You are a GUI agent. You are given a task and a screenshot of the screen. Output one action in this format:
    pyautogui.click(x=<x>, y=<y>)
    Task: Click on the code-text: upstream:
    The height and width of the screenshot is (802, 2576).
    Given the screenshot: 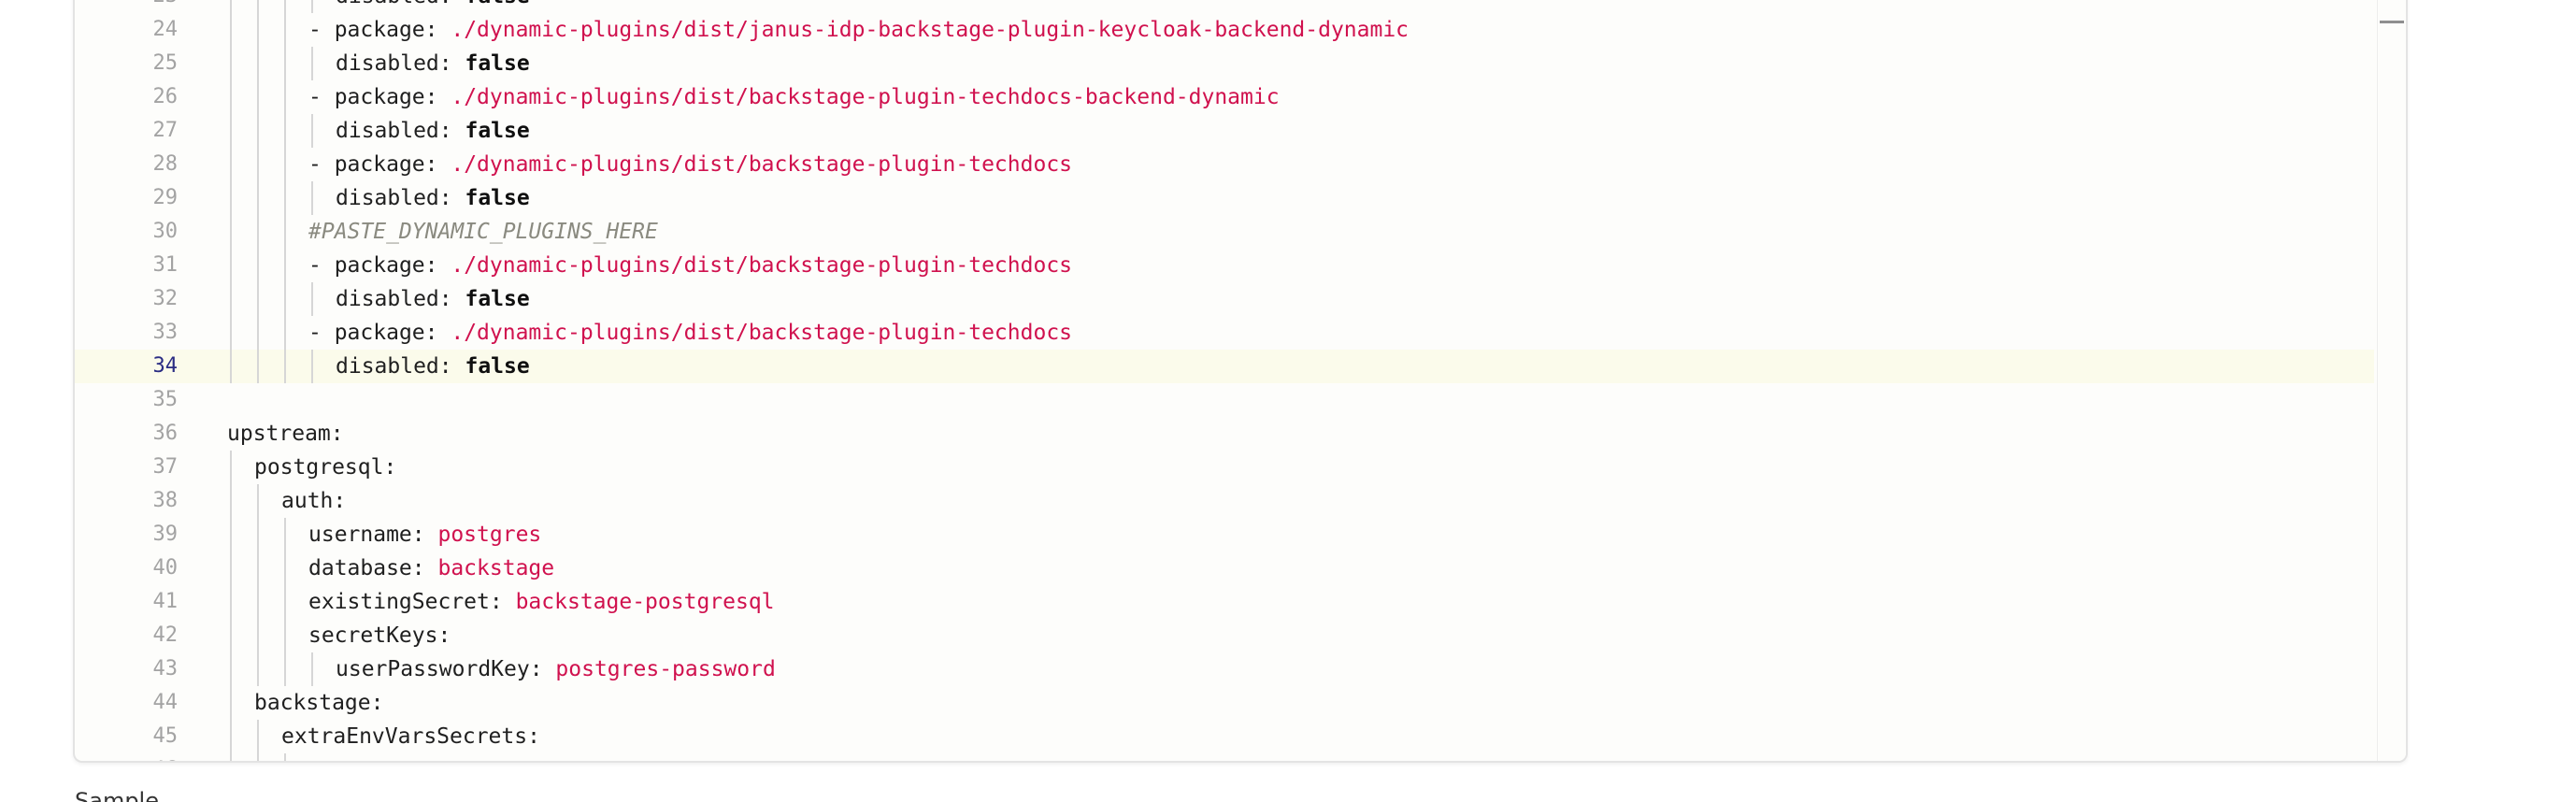 What is the action you would take?
    pyautogui.click(x=285, y=434)
    